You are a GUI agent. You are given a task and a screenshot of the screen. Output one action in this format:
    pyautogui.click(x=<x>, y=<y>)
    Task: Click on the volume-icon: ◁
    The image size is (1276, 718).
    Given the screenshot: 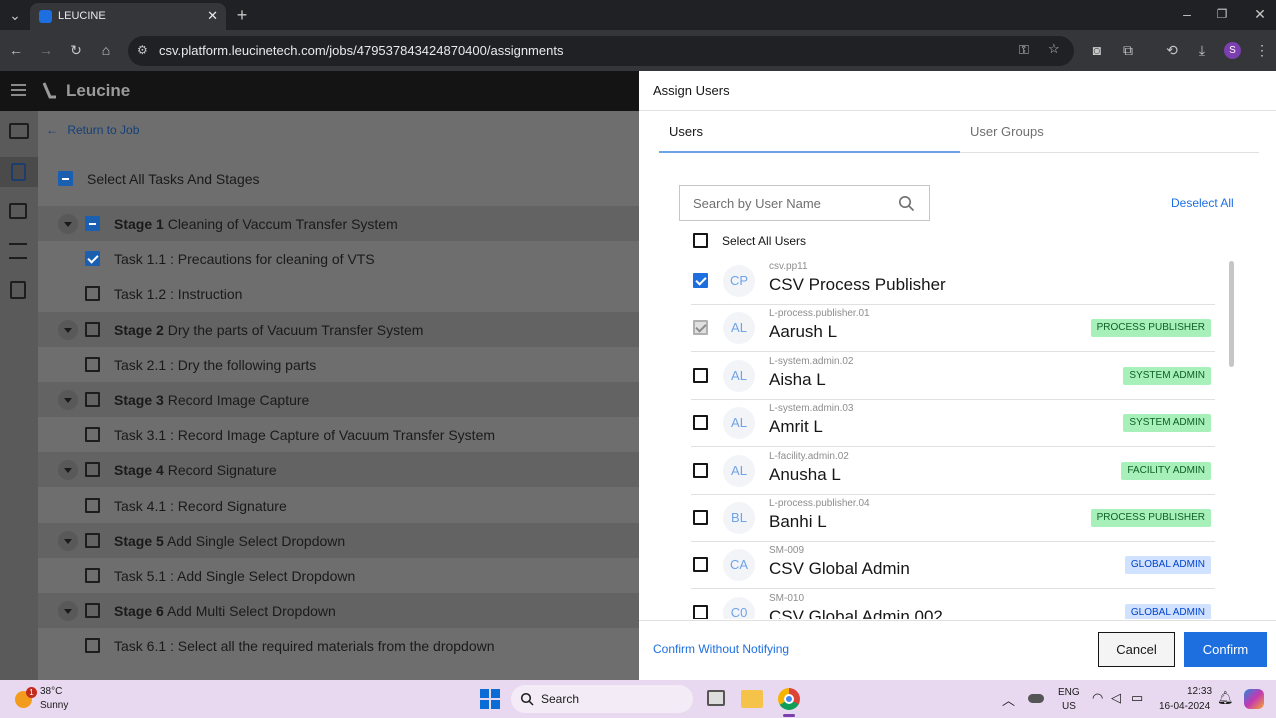 What is the action you would take?
    pyautogui.click(x=1116, y=698)
    